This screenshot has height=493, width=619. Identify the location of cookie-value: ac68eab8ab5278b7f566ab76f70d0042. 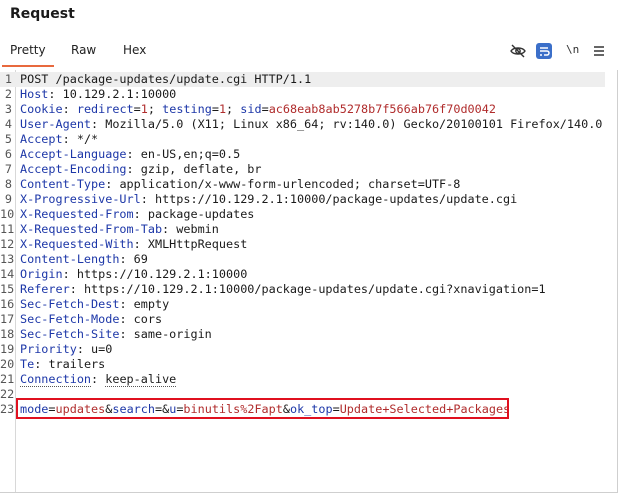
(382, 109).